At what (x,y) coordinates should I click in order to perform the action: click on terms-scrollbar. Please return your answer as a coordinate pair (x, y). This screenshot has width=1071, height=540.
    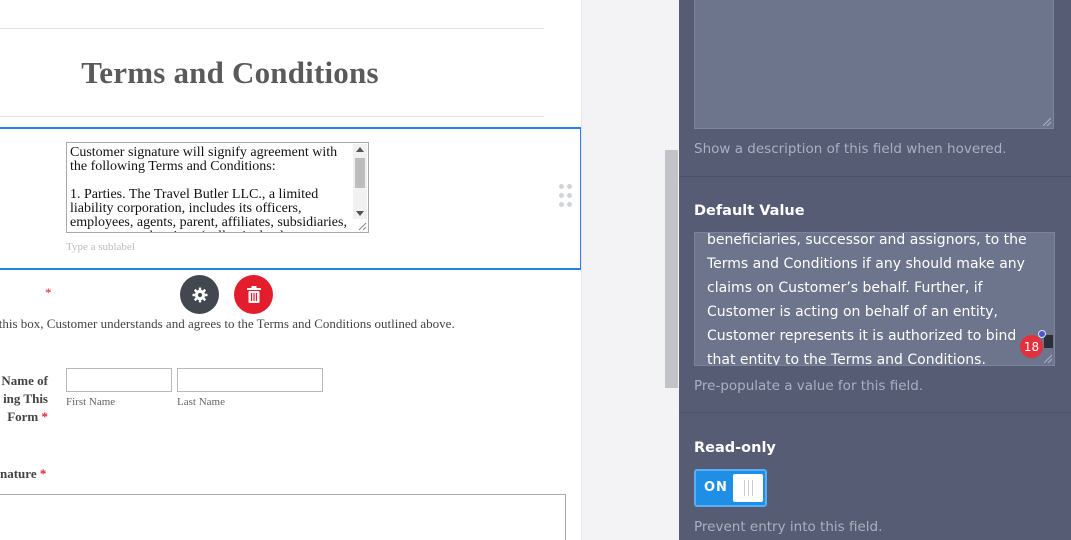
    Looking at the image, I should click on (360, 181).